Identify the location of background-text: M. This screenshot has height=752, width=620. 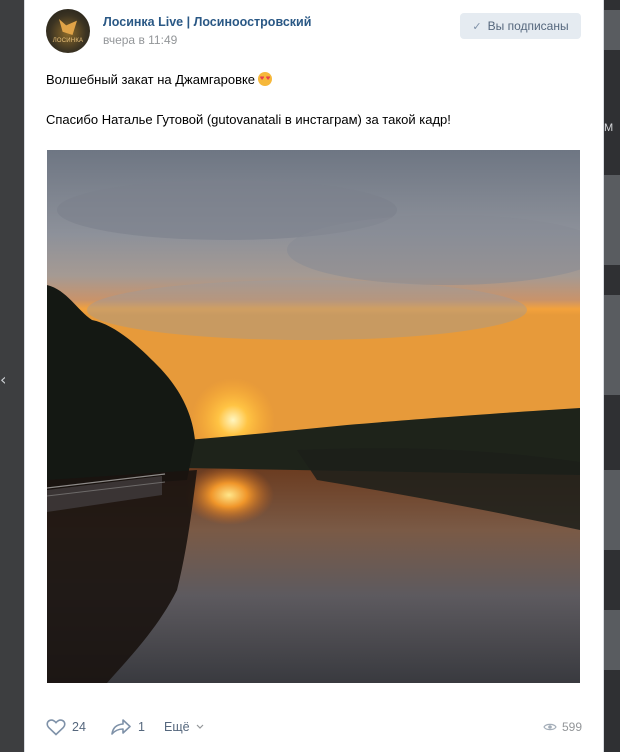
(609, 128).